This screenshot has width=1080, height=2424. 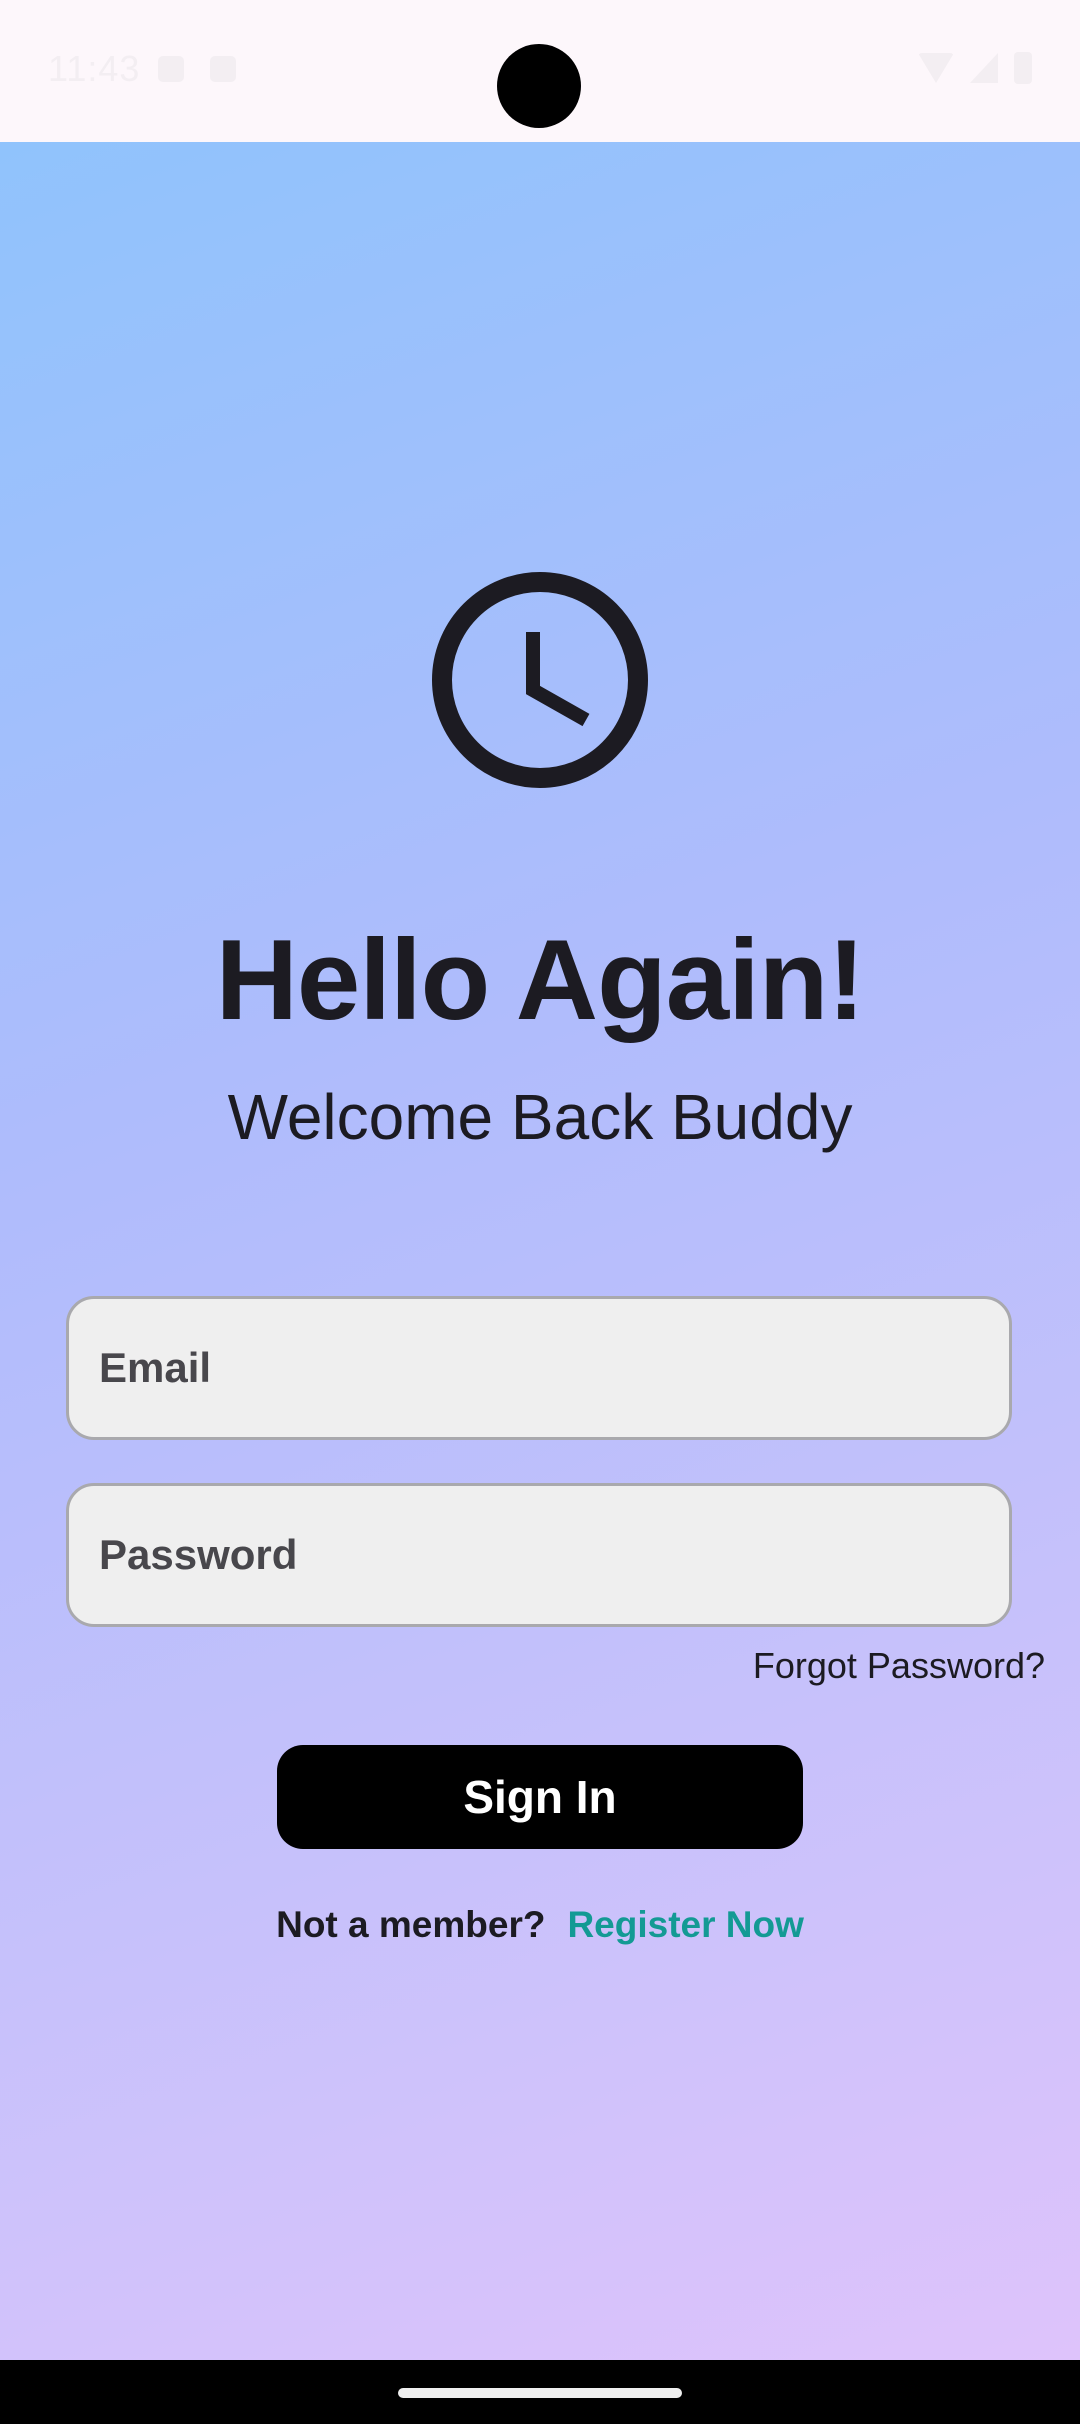 I want to click on register-row: Not a member? Register Now, so click(x=540, y=1925).